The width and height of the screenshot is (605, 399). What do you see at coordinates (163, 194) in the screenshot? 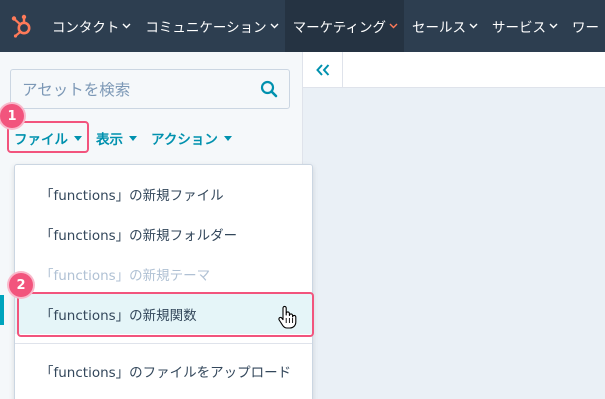
I see `menu-item-new-file: 「functions」の新規ファイル` at bounding box center [163, 194].